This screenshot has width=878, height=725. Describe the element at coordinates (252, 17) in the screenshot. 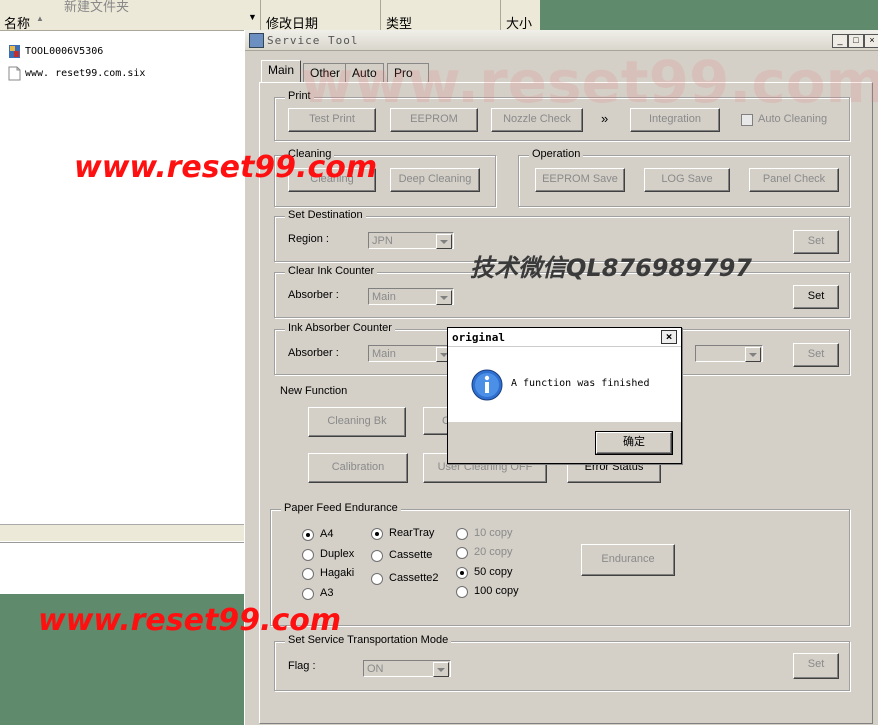

I see `chevron-down-icon: ▼` at that location.